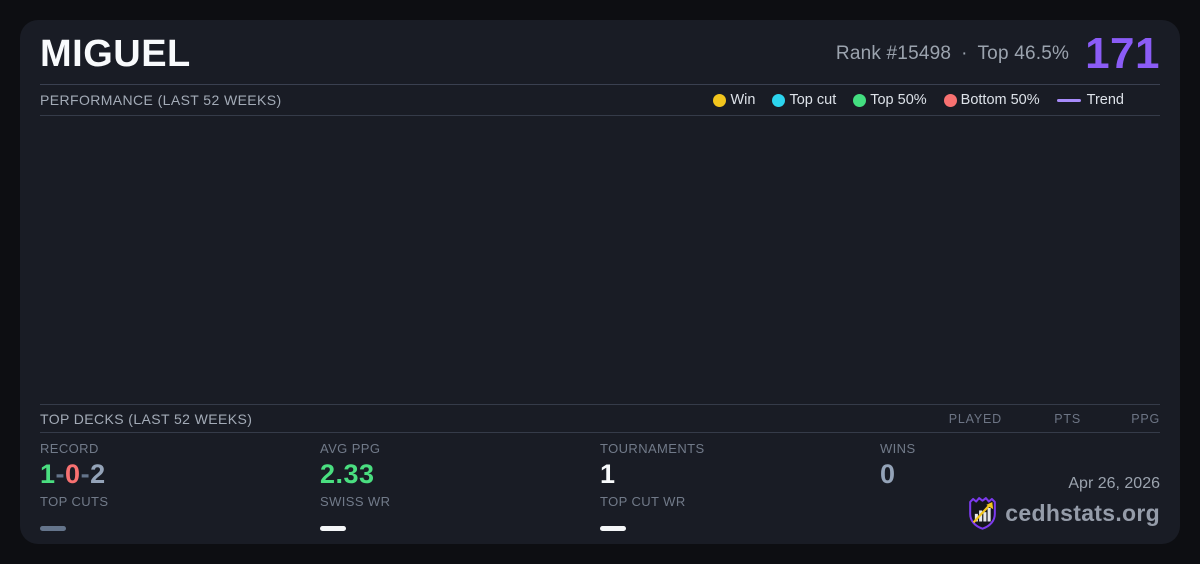 Image resolution: width=1200 pixels, height=564 pixels. What do you see at coordinates (460, 488) in the screenshot?
I see `stat-col-avg-ppg: AVG PPG 2.33 SWISS WR` at bounding box center [460, 488].